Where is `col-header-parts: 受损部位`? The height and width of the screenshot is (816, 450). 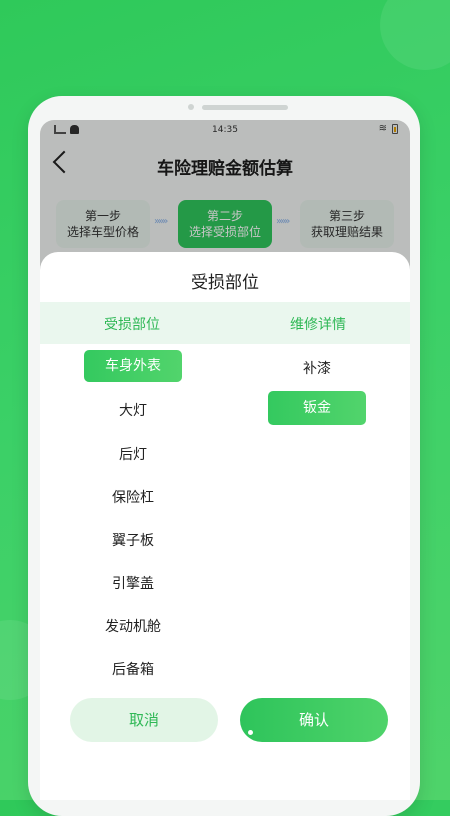
col-header-parts: 受损部位 is located at coordinates (132, 325).